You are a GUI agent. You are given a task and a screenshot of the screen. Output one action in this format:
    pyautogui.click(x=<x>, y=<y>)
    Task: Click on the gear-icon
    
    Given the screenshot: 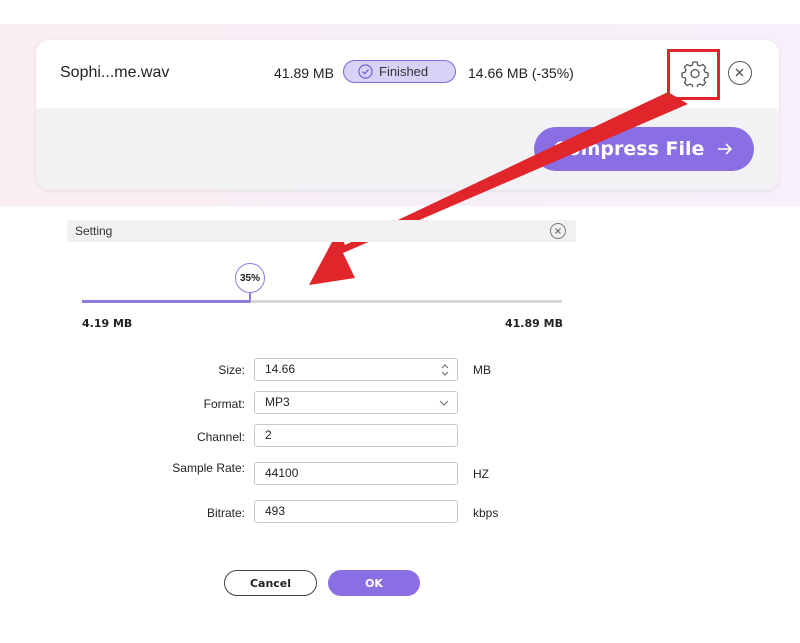 What is the action you would take?
    pyautogui.click(x=695, y=75)
    